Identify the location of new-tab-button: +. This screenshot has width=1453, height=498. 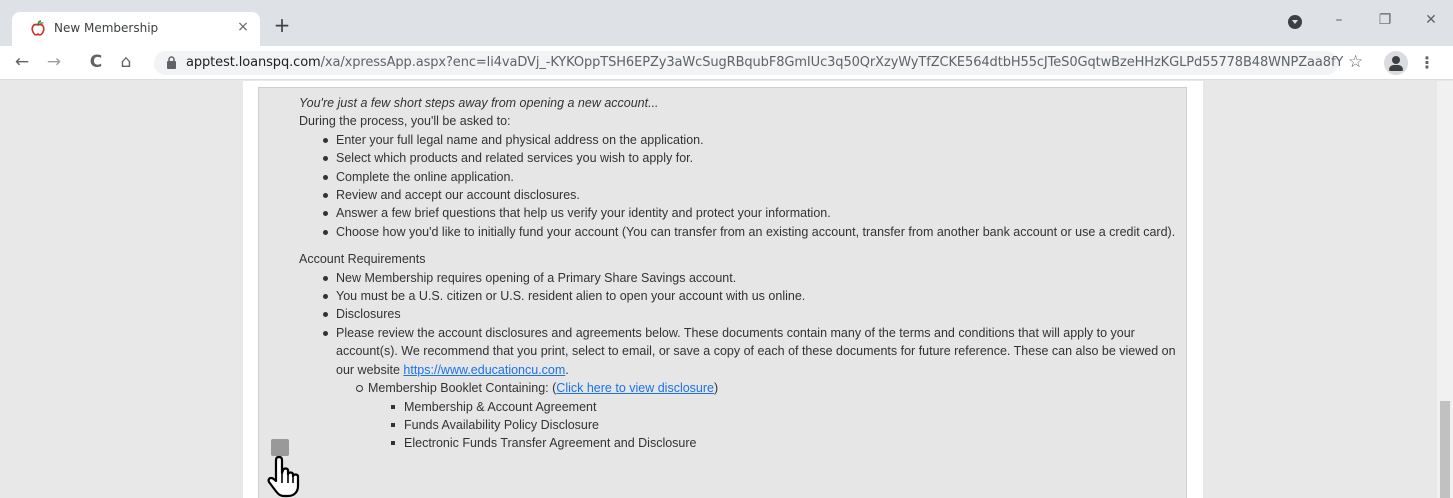
(282, 26).